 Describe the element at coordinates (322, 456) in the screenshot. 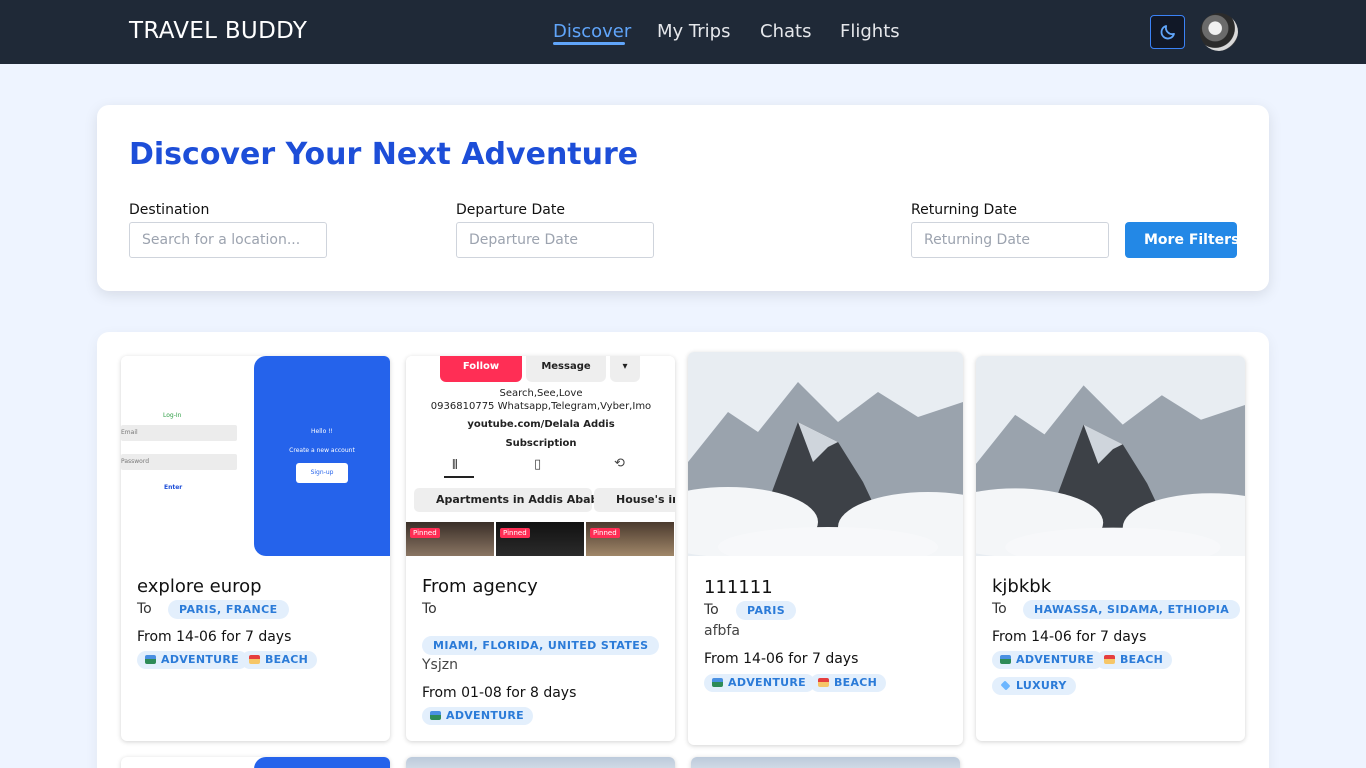

I see `img-blue-panel: Hello !! Create a new account Sign-up` at that location.